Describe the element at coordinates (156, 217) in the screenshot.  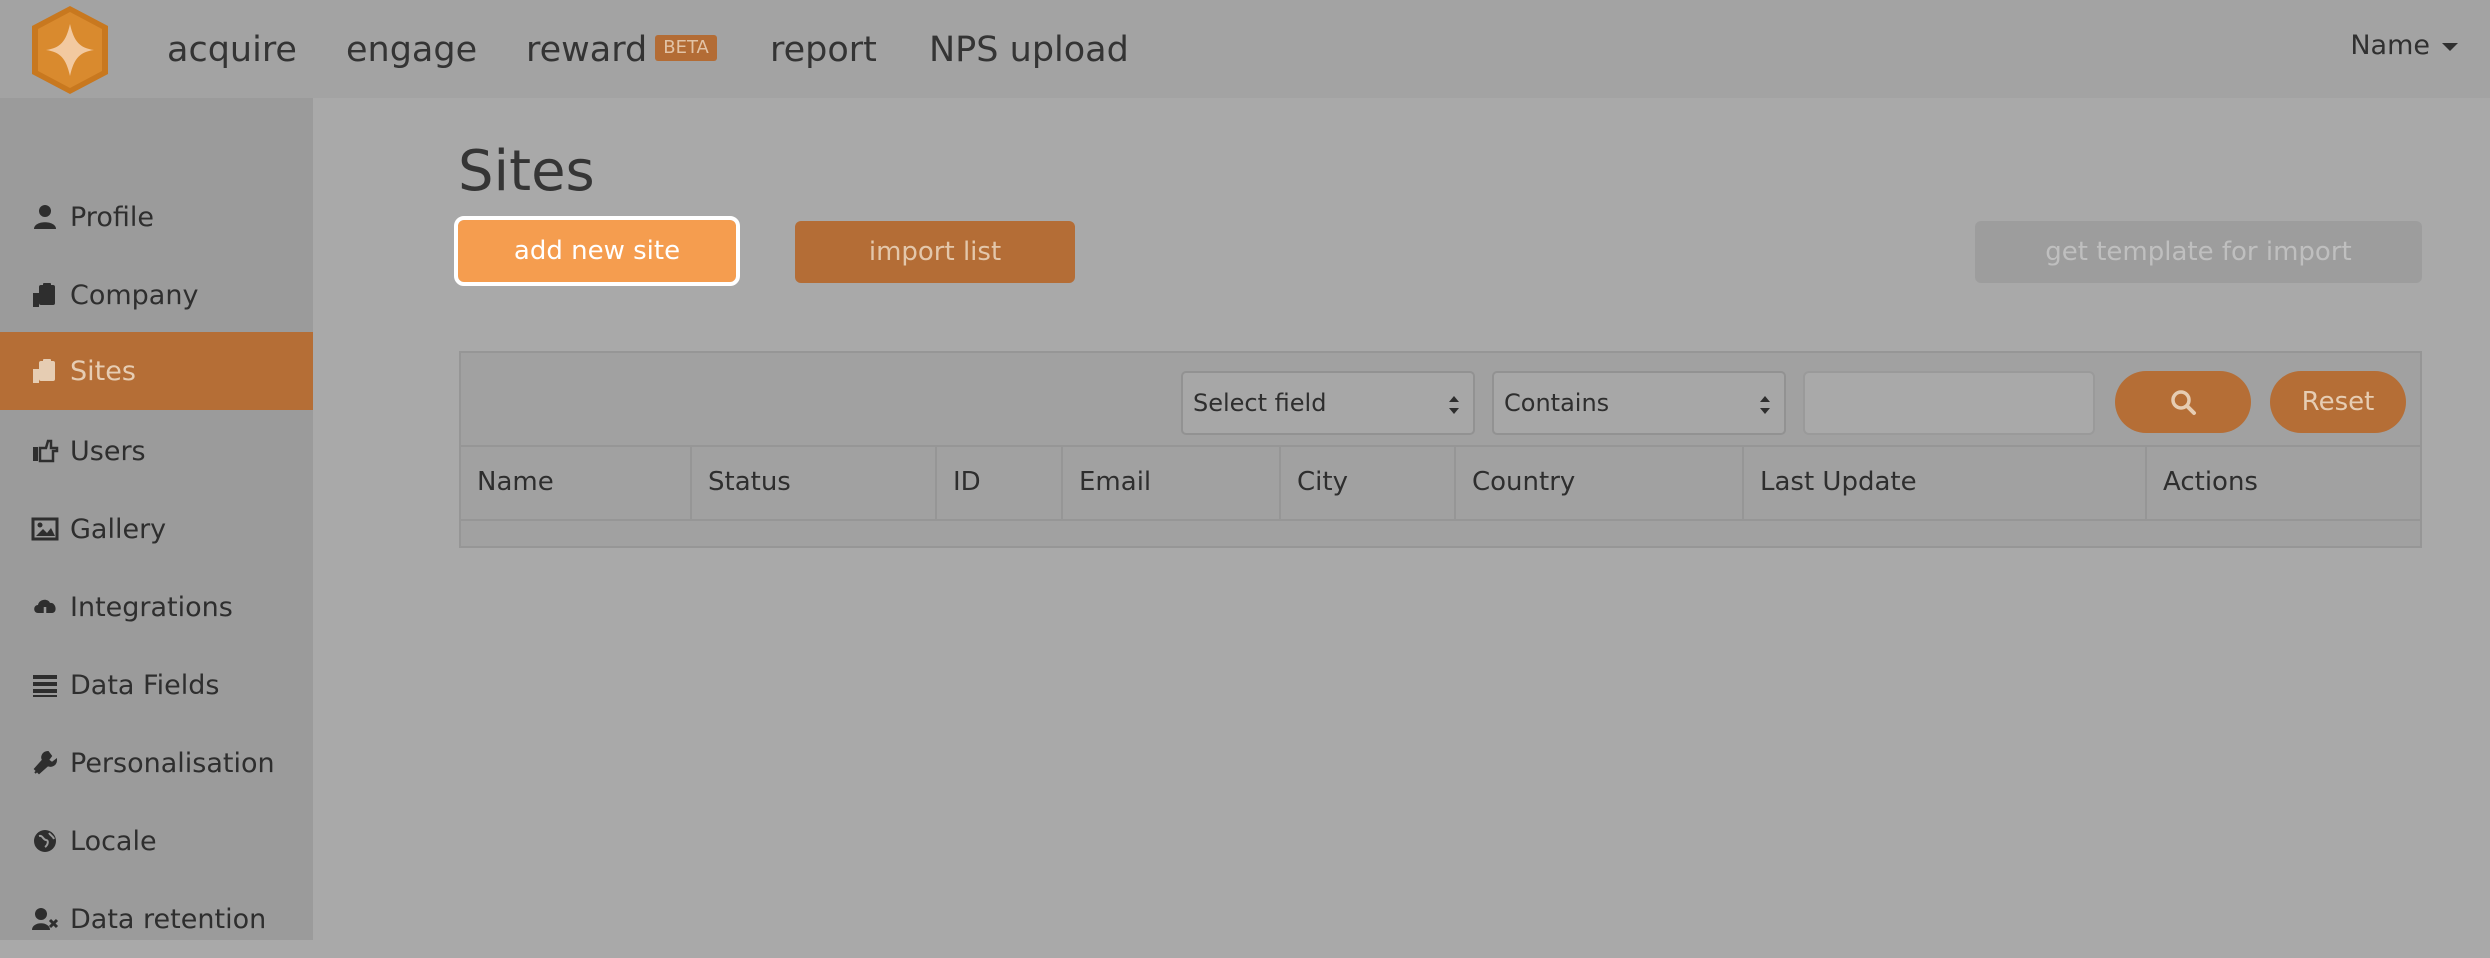
I see `sidebar-item-profile: Profile` at that location.